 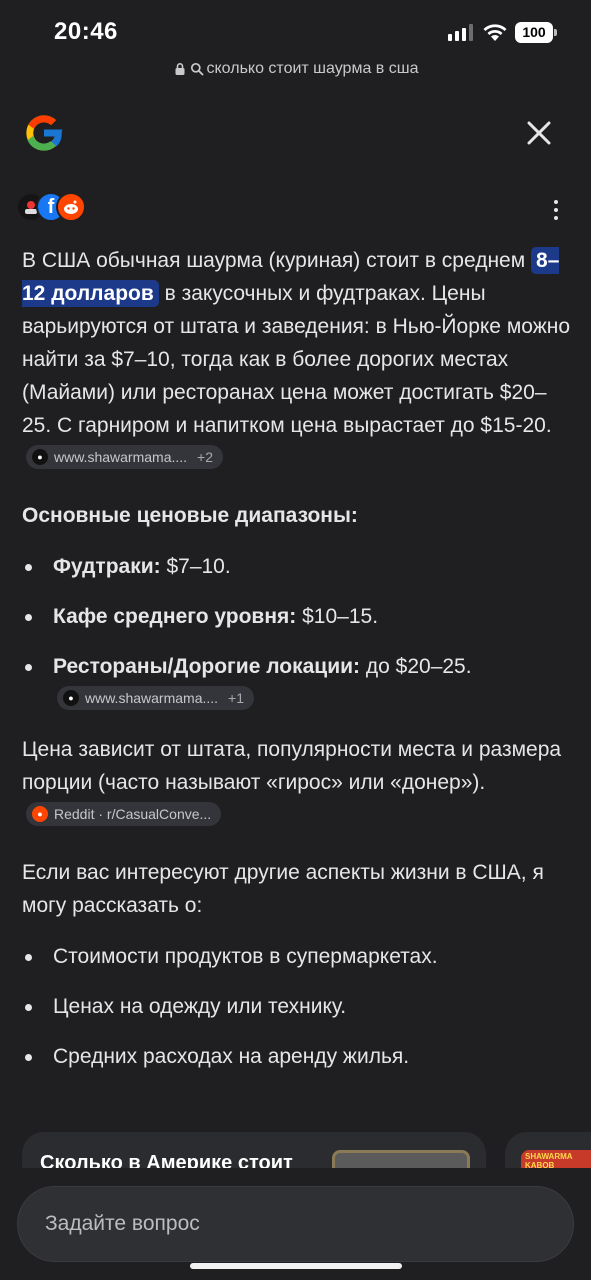 What do you see at coordinates (297, 1056) in the screenshot?
I see `list-item: Средних расходах на аренду жилья.` at bounding box center [297, 1056].